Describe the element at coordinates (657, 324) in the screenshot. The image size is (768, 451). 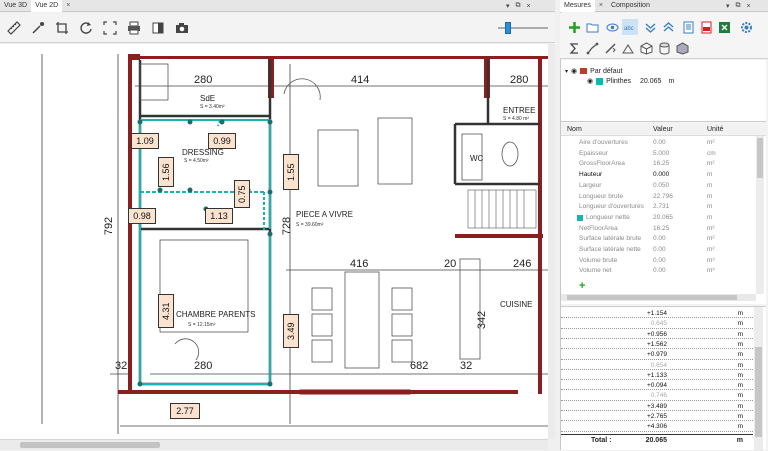
I see `segment-row: 0.645 m` at that location.